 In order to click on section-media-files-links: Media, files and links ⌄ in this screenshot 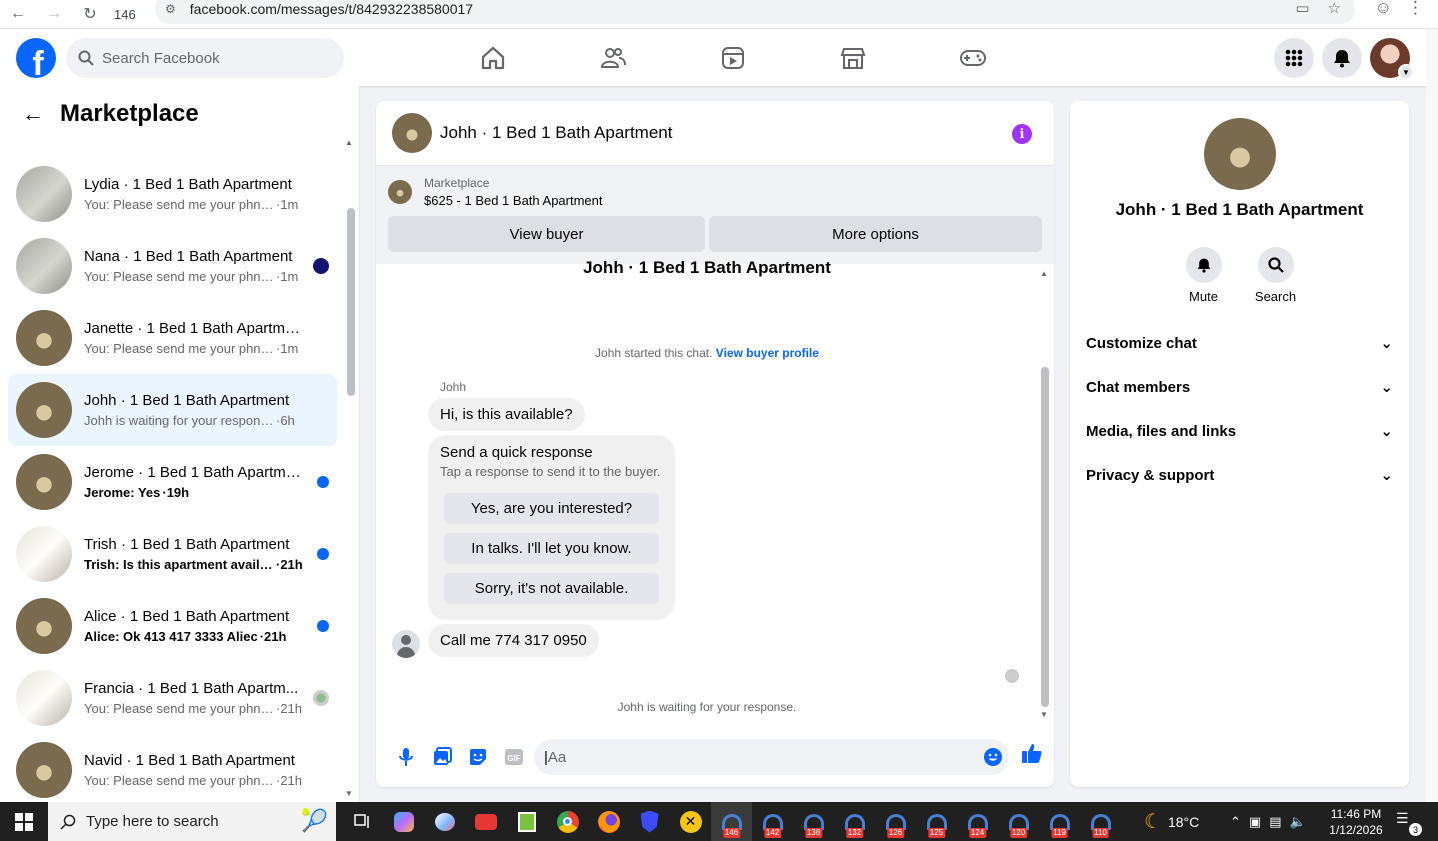, I will do `click(1239, 431)`.